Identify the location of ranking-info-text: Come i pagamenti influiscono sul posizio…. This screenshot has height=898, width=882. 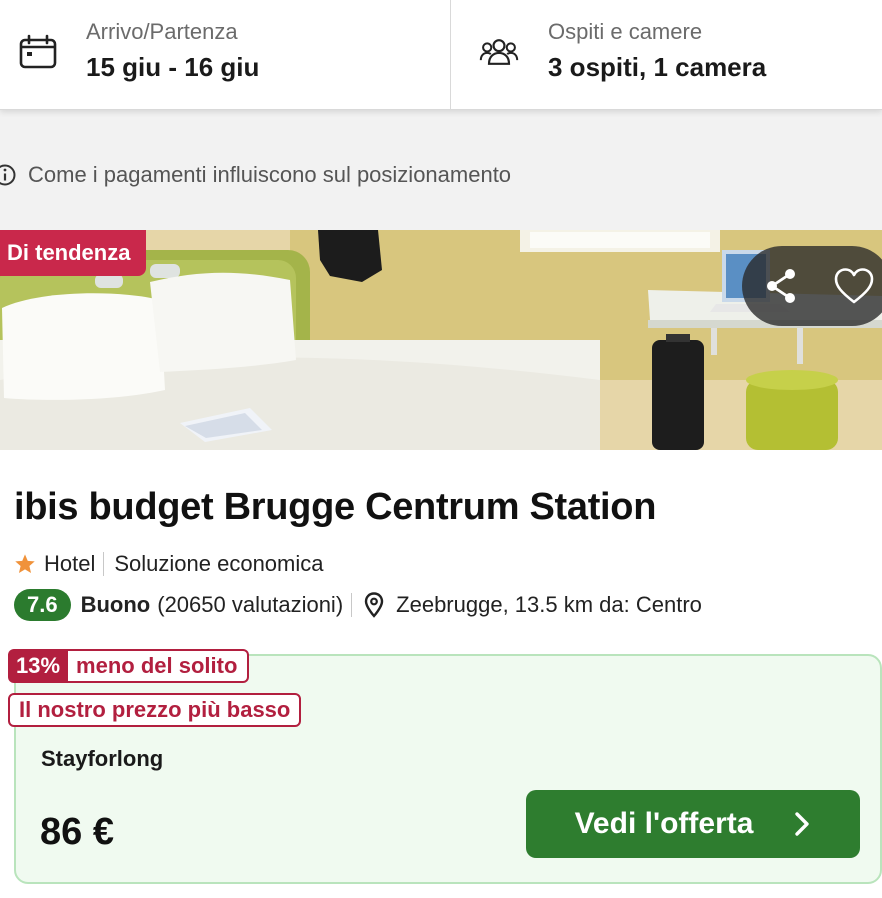
(270, 174).